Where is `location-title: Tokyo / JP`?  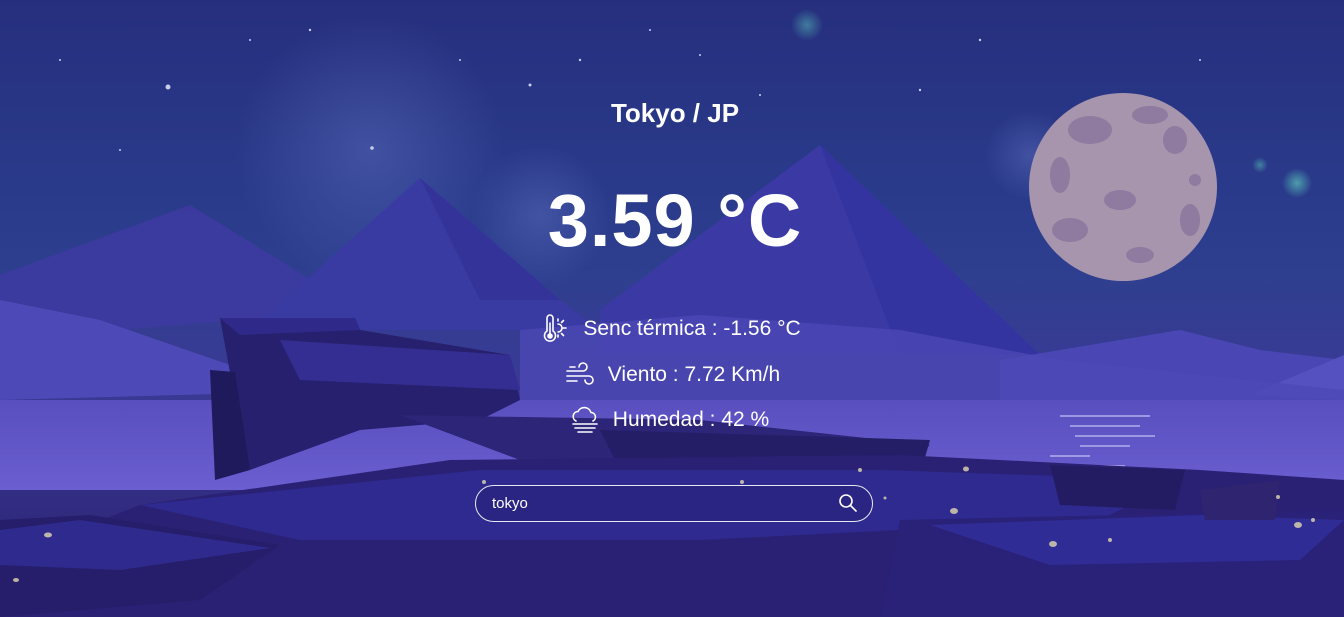 location-title: Tokyo / JP is located at coordinates (675, 113).